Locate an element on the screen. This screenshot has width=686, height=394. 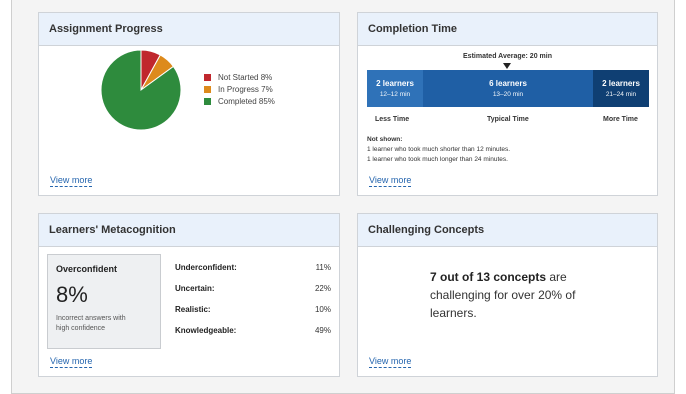
meta-row-realistic: Realistic: 10% is located at coordinates (253, 309).